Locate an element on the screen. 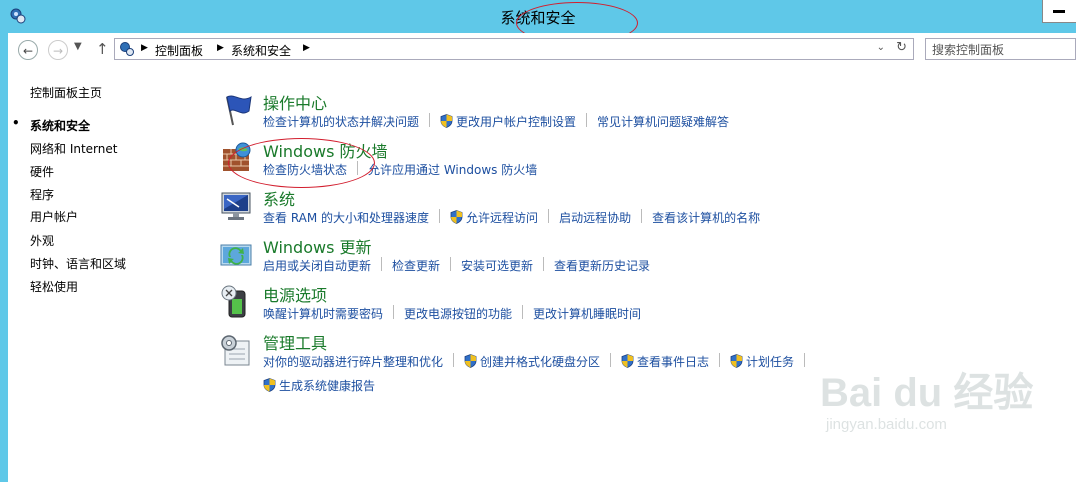 The image size is (1076, 482). forward-button: → is located at coordinates (58, 50).